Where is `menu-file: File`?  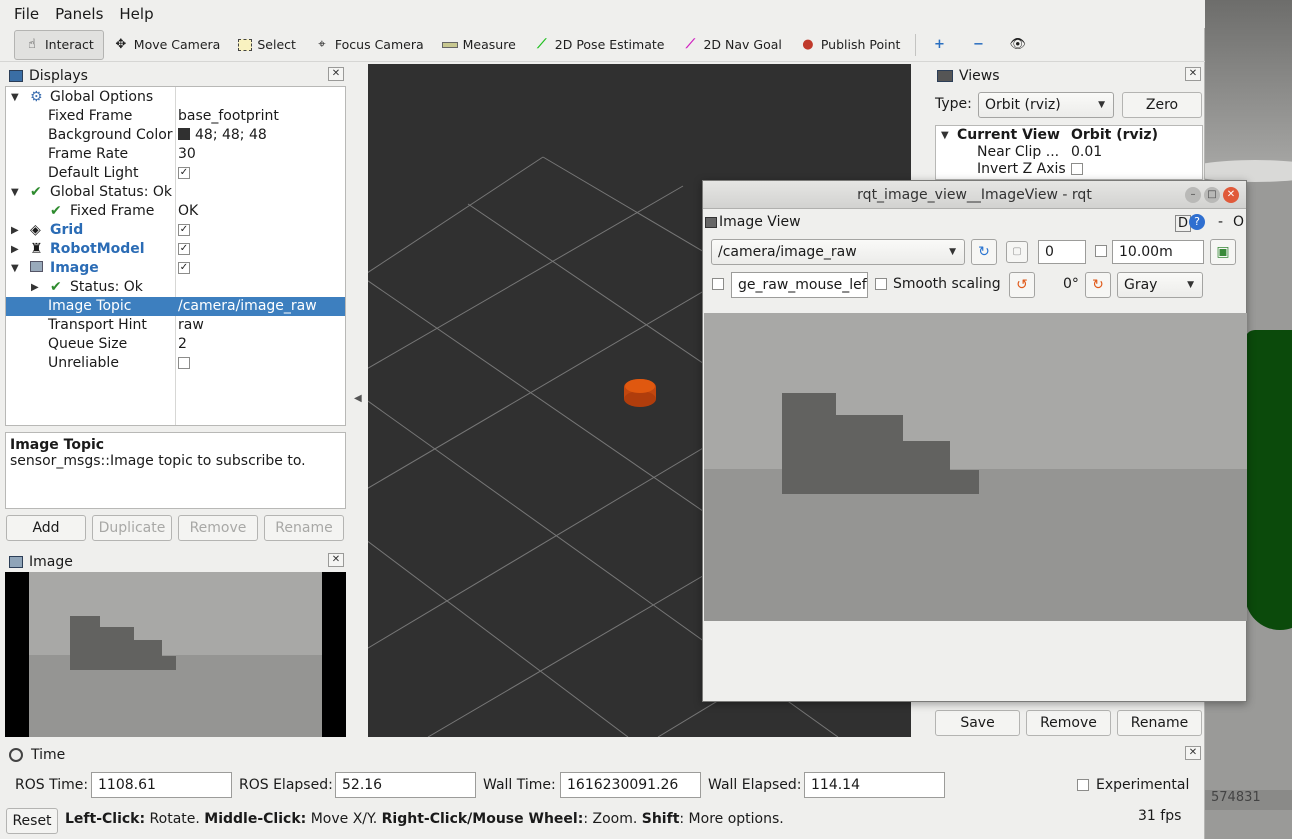
menu-file: File is located at coordinates (26, 14).